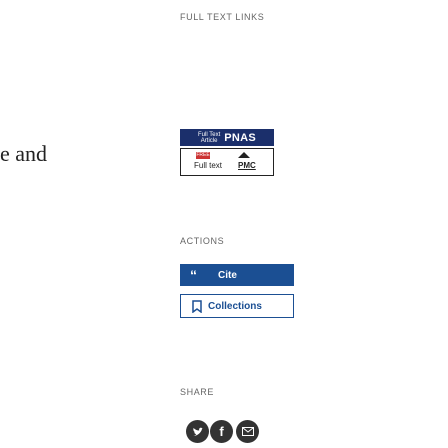 This screenshot has width=448, height=448. I want to click on pnas-fulltext-label: Full Text Article, so click(209, 137).